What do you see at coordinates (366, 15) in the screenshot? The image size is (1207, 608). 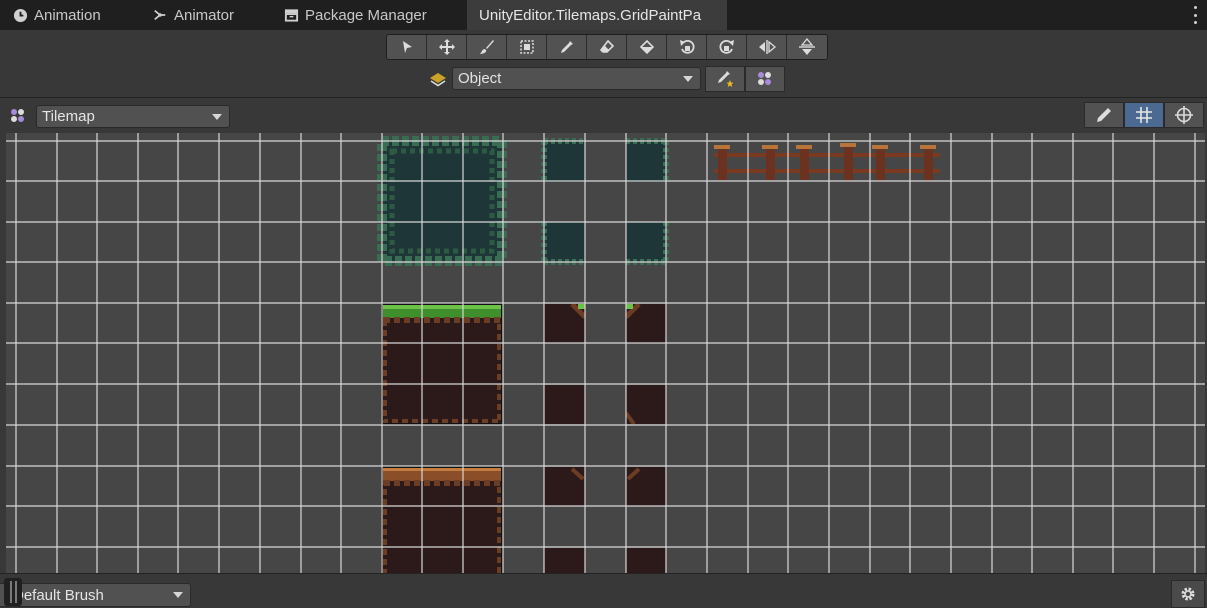 I see `tab-label: Package Manager` at bounding box center [366, 15].